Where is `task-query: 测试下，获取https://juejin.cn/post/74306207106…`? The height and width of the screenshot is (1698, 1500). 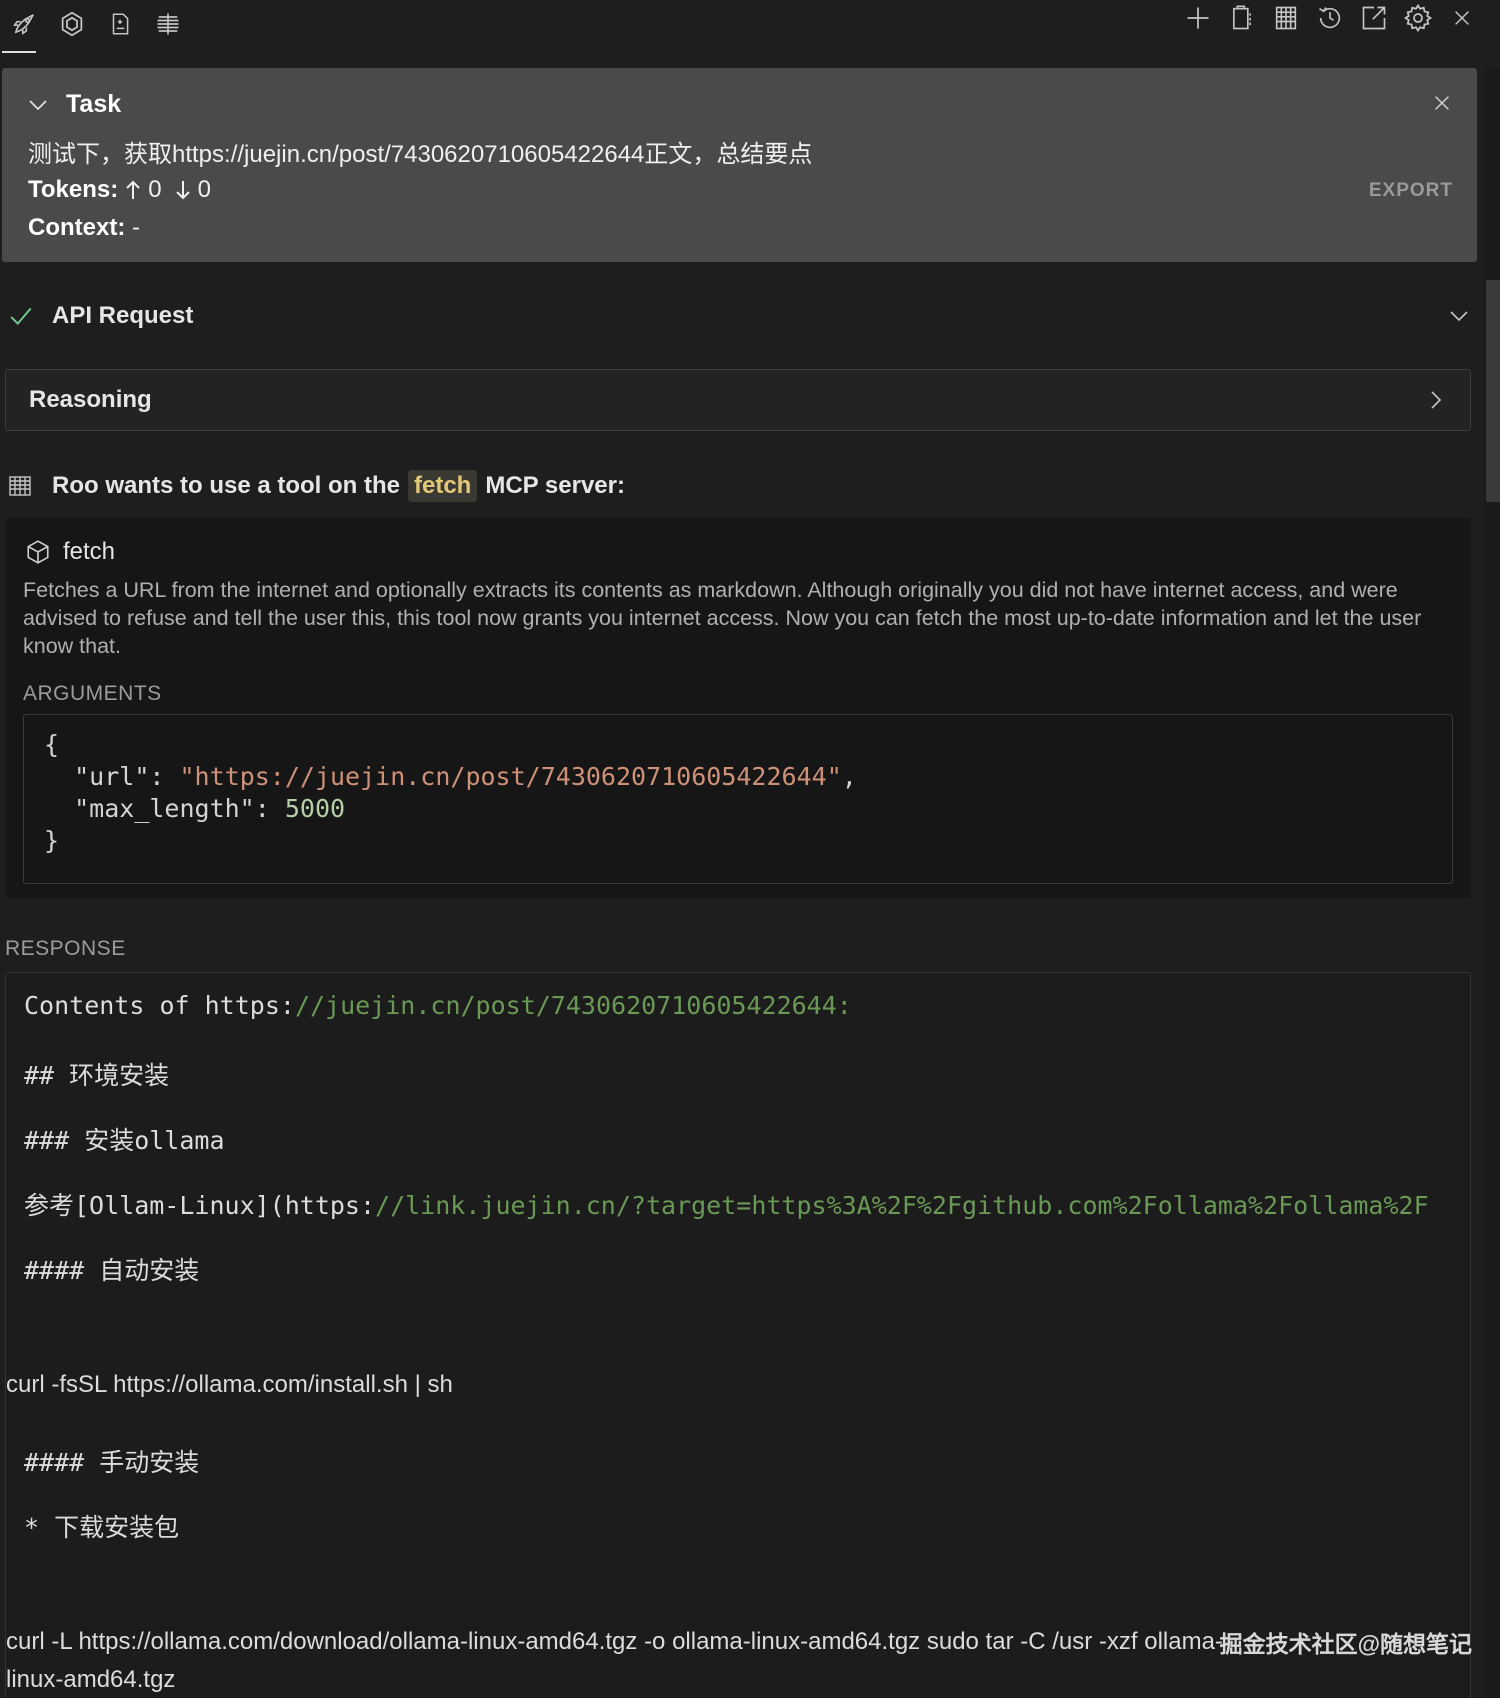 task-query: 测试下，获取https://juejin.cn/post/74306207106… is located at coordinates (420, 154).